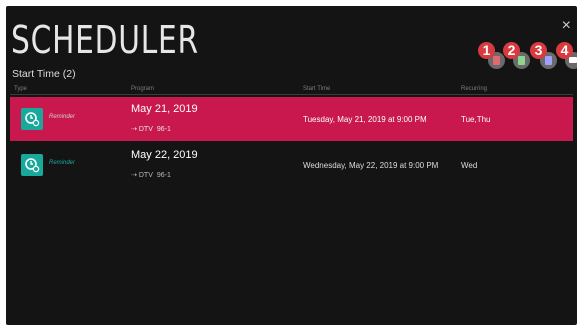 This screenshot has width=583, height=331. I want to click on start-time: Wednesday, May 22, 2019 at 9:00 PM, so click(371, 165).